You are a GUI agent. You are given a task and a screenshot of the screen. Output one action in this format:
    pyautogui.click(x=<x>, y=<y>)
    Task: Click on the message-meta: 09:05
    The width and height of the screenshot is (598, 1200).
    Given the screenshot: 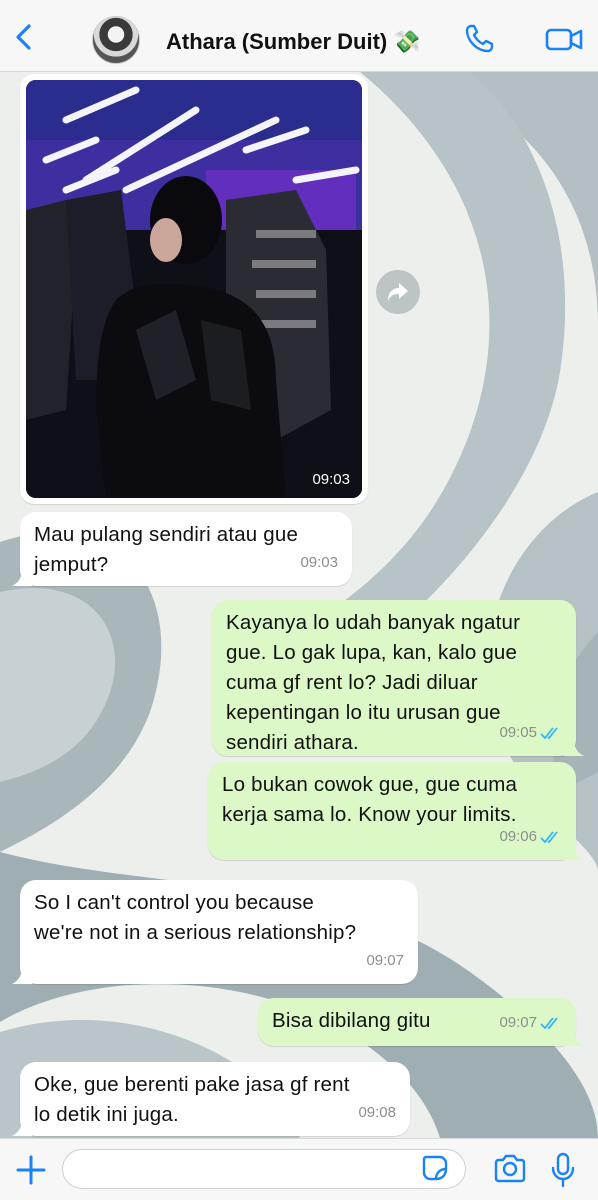 What is the action you would take?
    pyautogui.click(x=530, y=733)
    